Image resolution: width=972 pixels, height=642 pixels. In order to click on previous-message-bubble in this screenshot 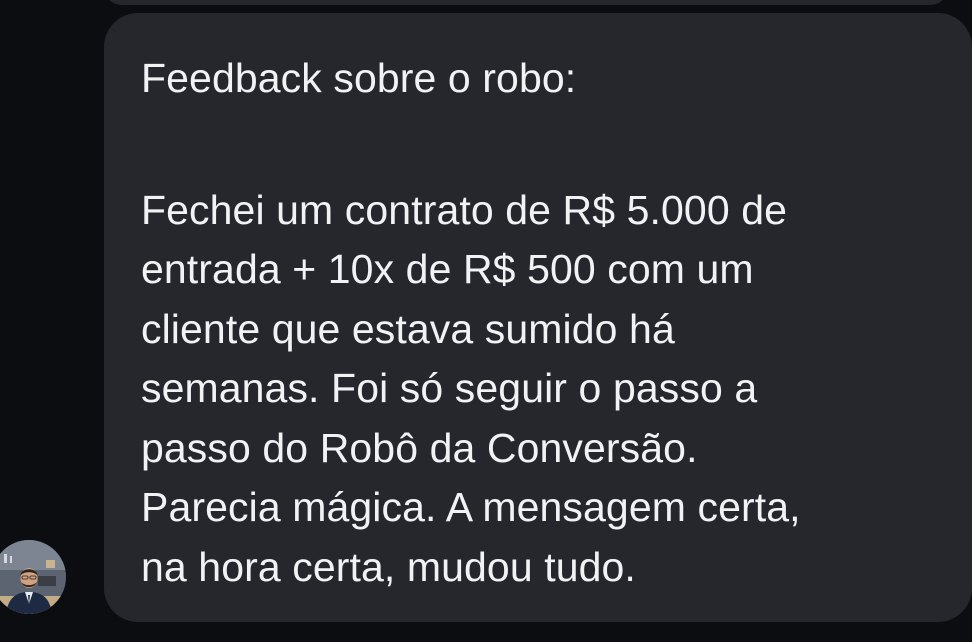, I will do `click(526, 2)`.